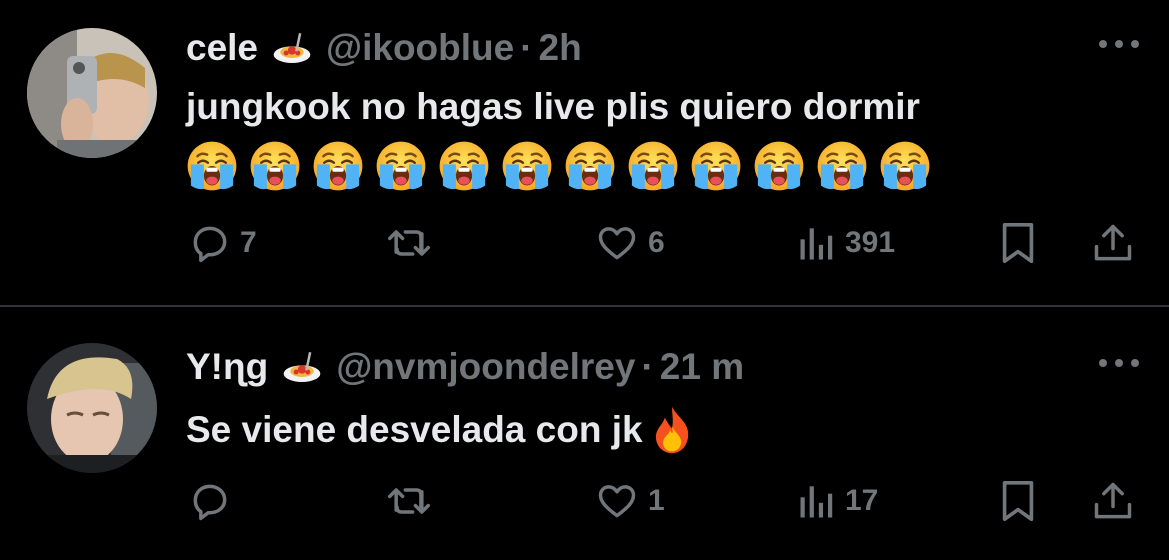 The image size is (1169, 560). Describe the element at coordinates (485, 367) in the screenshot. I see `handle: @nvmjoondelrey` at that location.